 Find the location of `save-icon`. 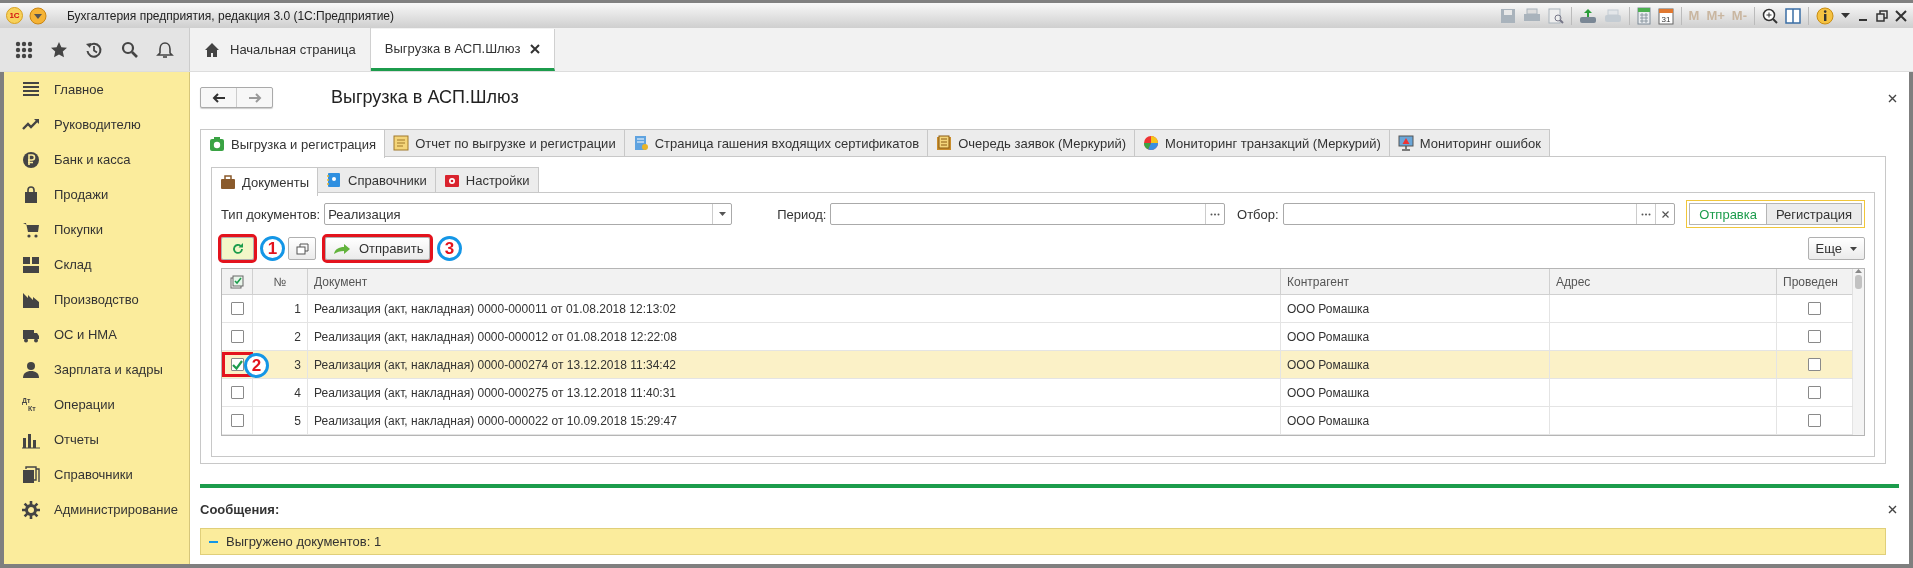

save-icon is located at coordinates (1507, 15).